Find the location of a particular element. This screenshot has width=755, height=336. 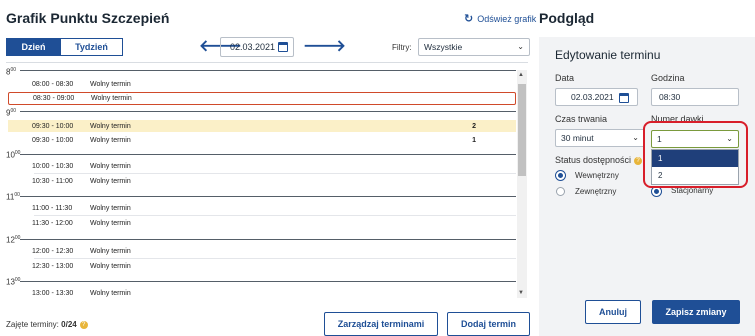

filter-value: Wszystkie is located at coordinates (443, 47).